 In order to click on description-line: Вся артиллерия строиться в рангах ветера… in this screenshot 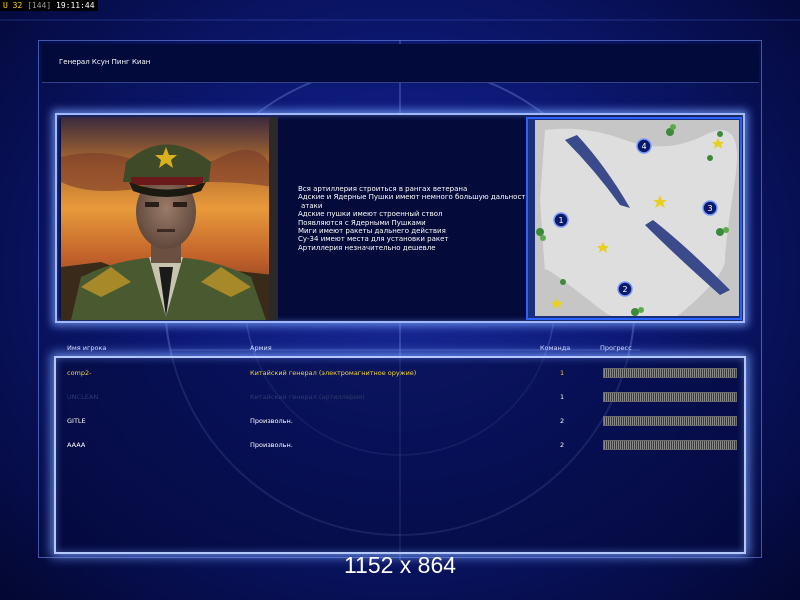, I will do `click(383, 189)`.